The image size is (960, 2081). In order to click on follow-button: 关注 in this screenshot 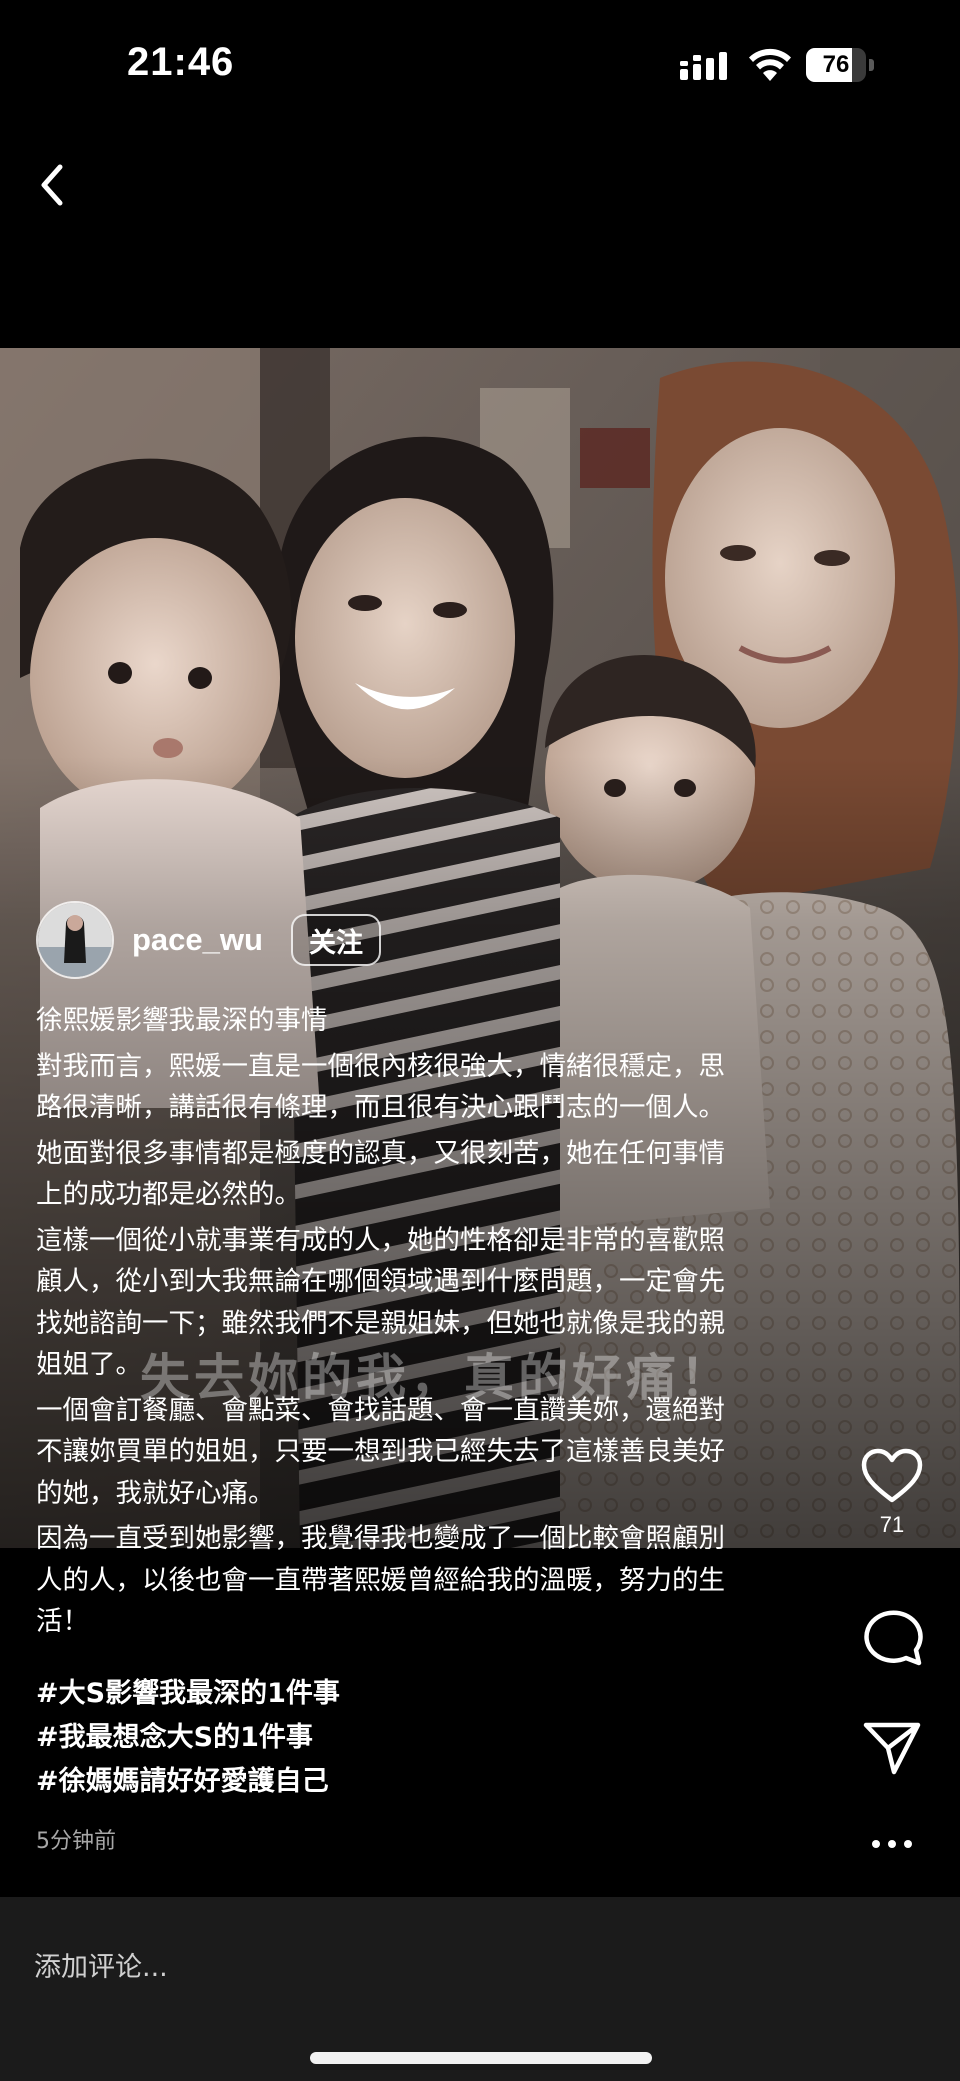, I will do `click(335, 940)`.